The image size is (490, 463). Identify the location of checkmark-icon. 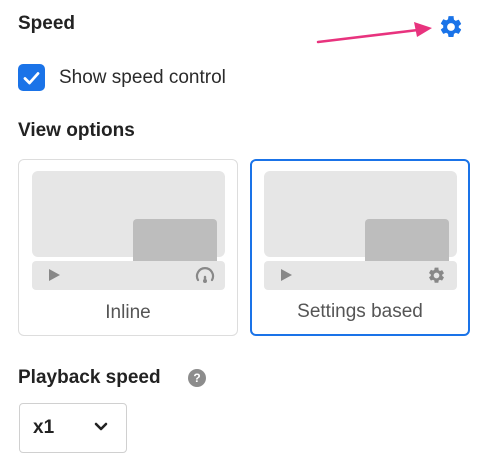
(31, 77).